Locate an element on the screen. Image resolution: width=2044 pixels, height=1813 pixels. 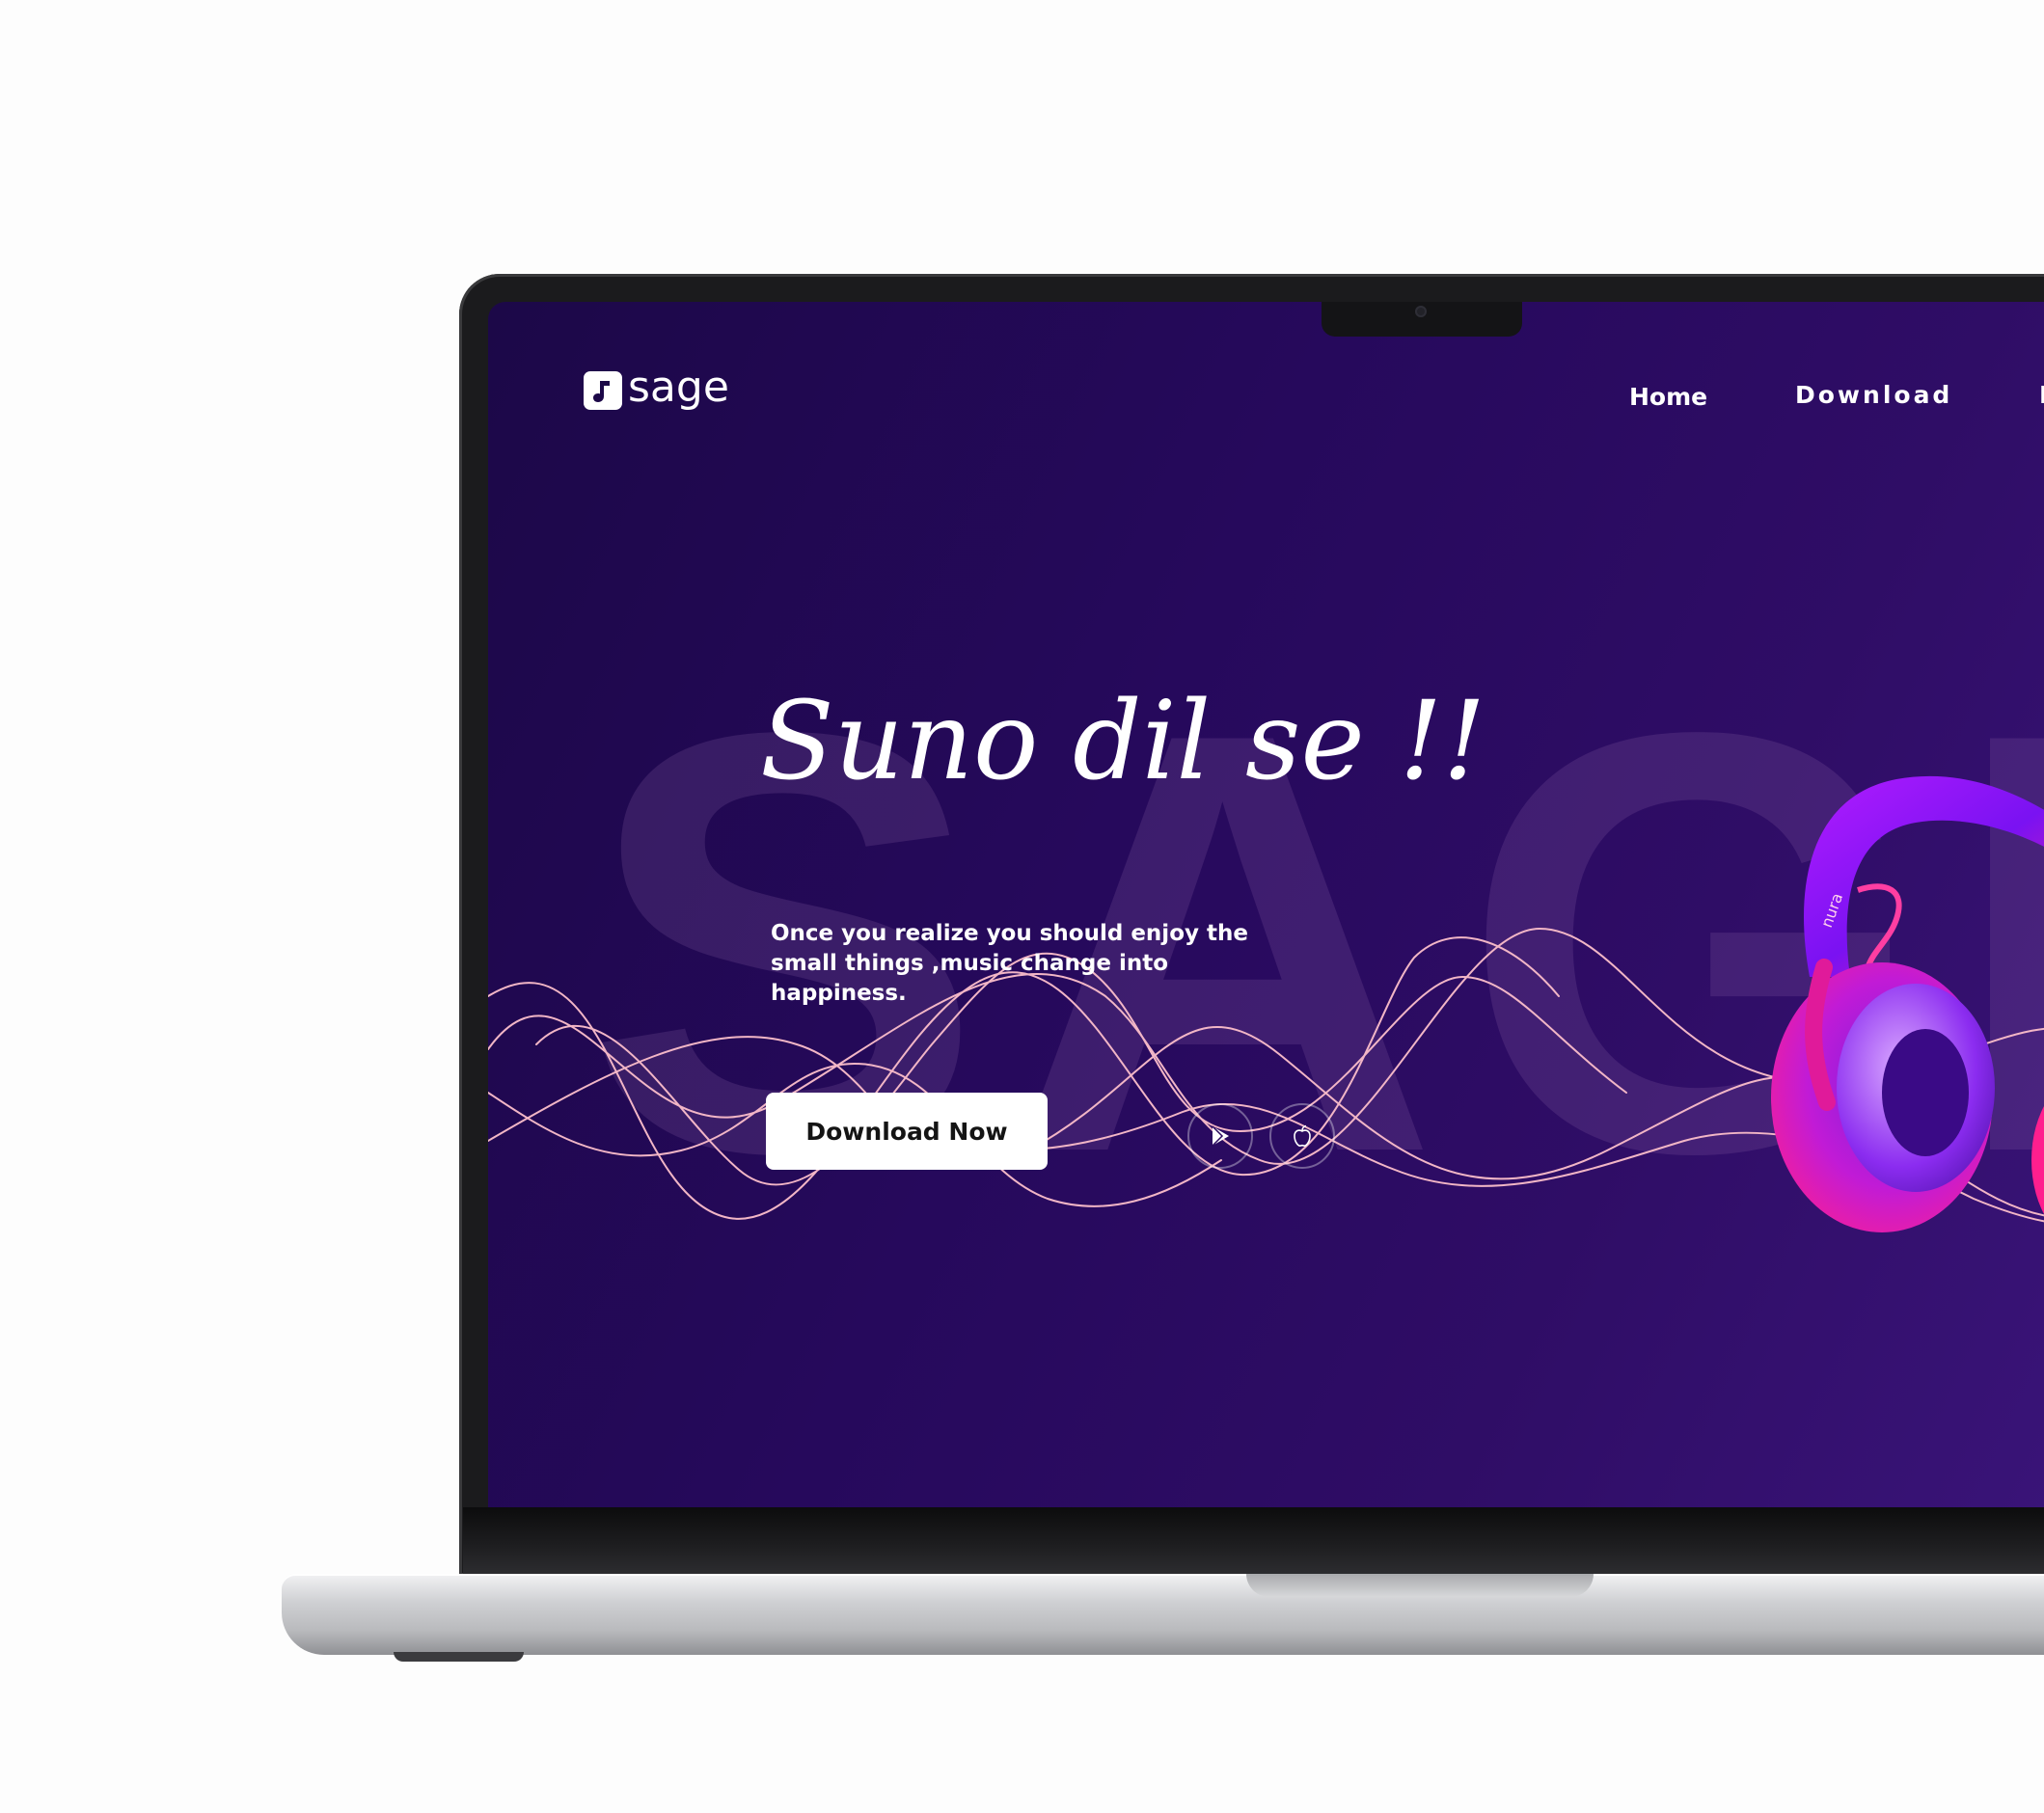
laptop-base-notch is located at coordinates (1420, 1585).